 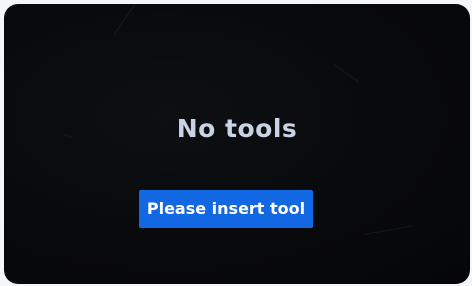 I want to click on insert-tool-button: Please insert tool, so click(x=226, y=209).